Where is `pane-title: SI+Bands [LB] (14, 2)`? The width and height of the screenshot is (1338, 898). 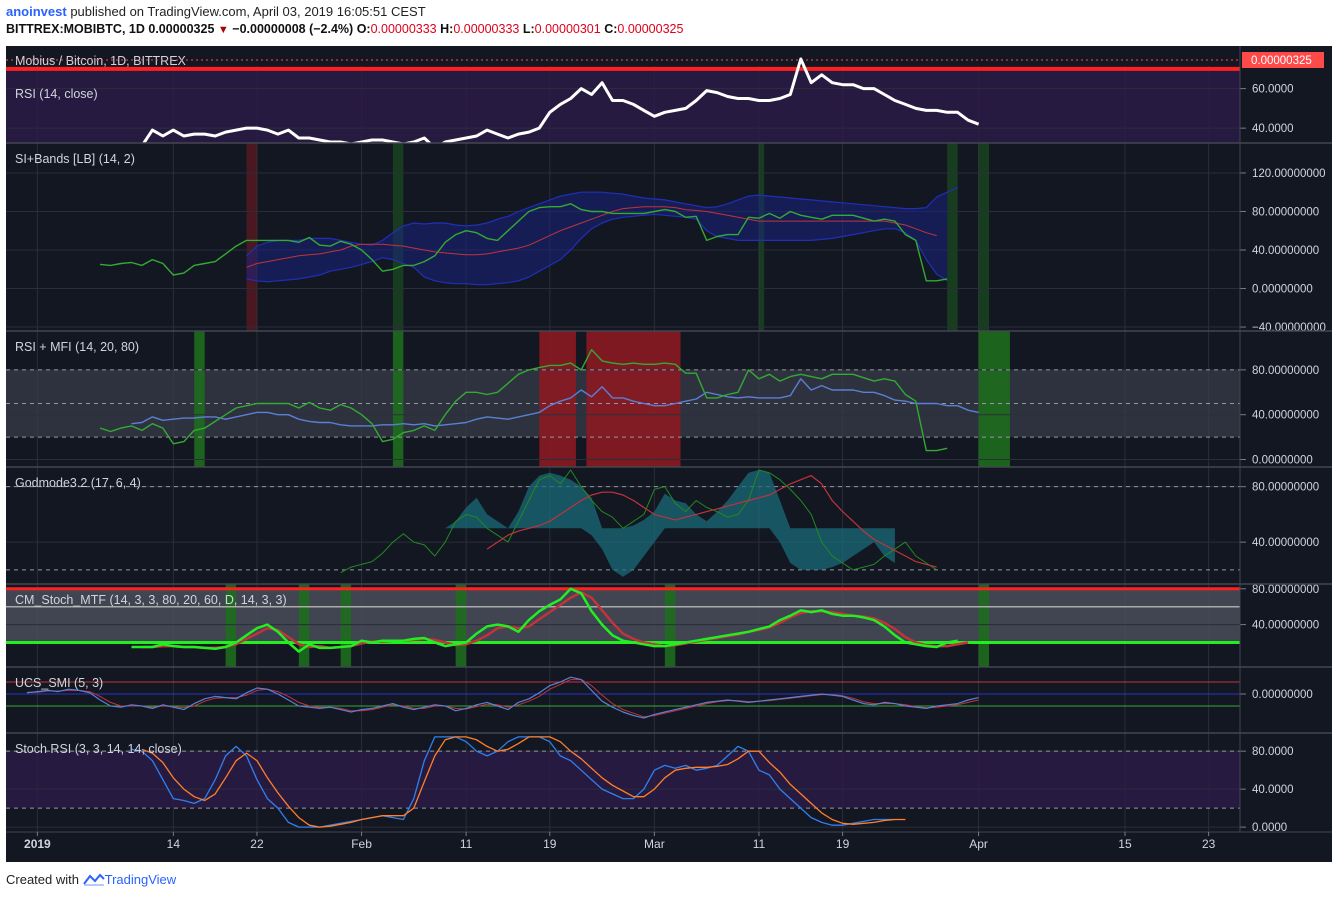
pane-title: SI+Bands [LB] (14, 2) is located at coordinates (75, 159).